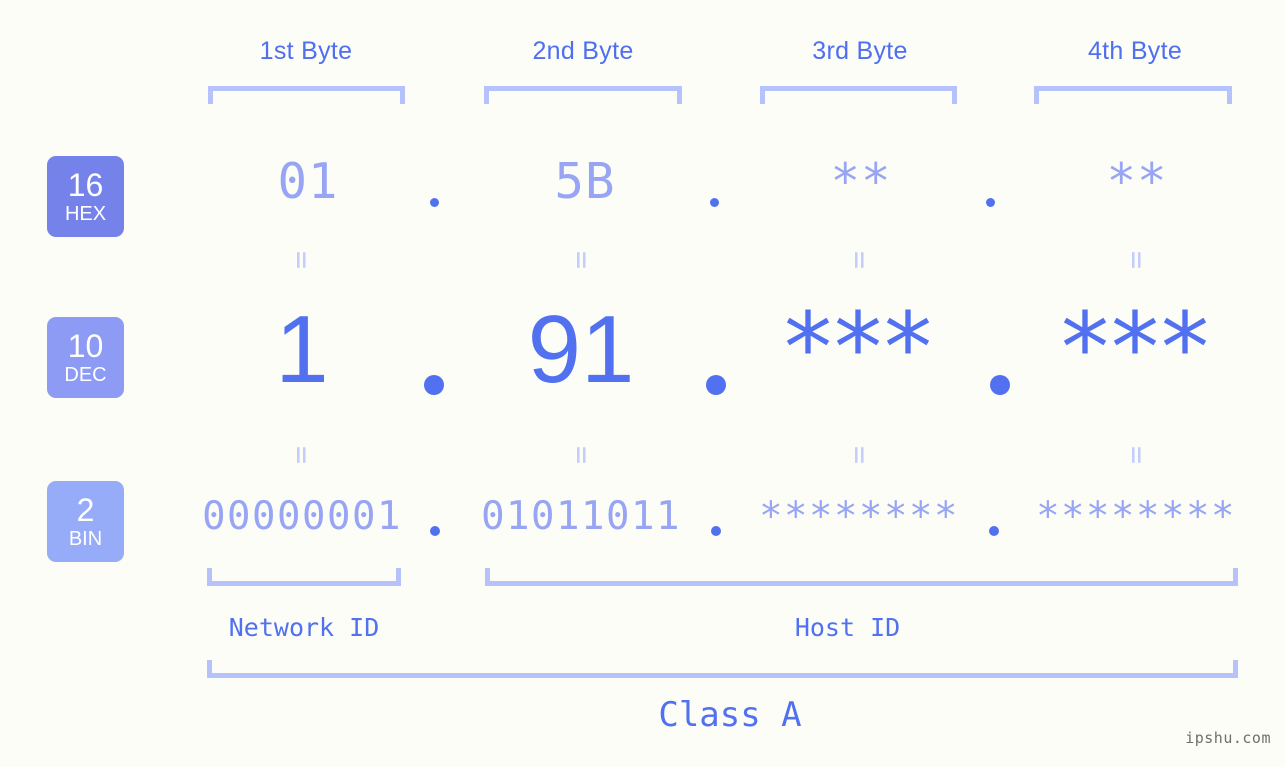  What do you see at coordinates (581, 516) in the screenshot?
I see `bin-octet-2: 01011011` at bounding box center [581, 516].